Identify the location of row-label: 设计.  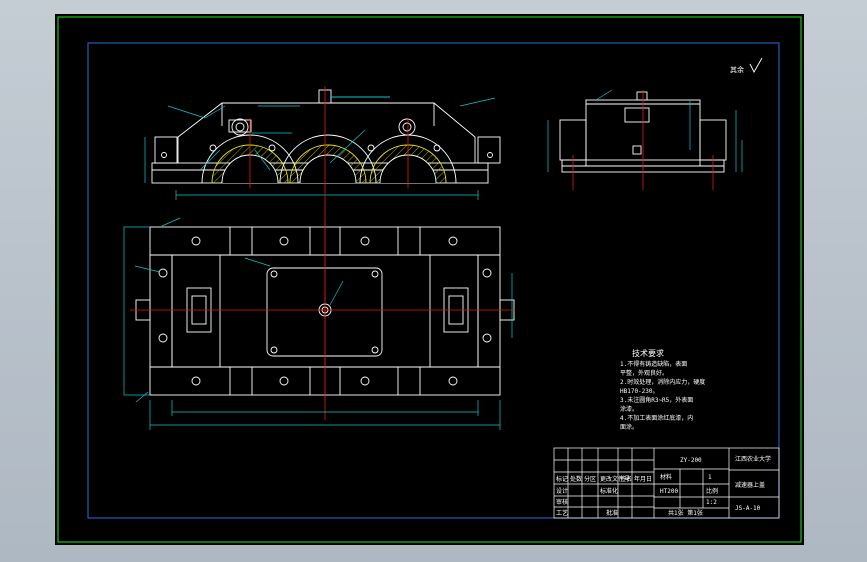
(562, 491).